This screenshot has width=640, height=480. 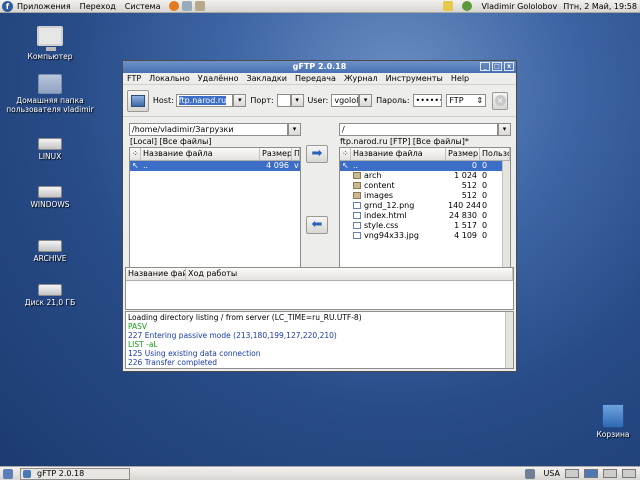 What do you see at coordinates (98, 6) in the screenshot?
I see `menu-places: Переход` at bounding box center [98, 6].